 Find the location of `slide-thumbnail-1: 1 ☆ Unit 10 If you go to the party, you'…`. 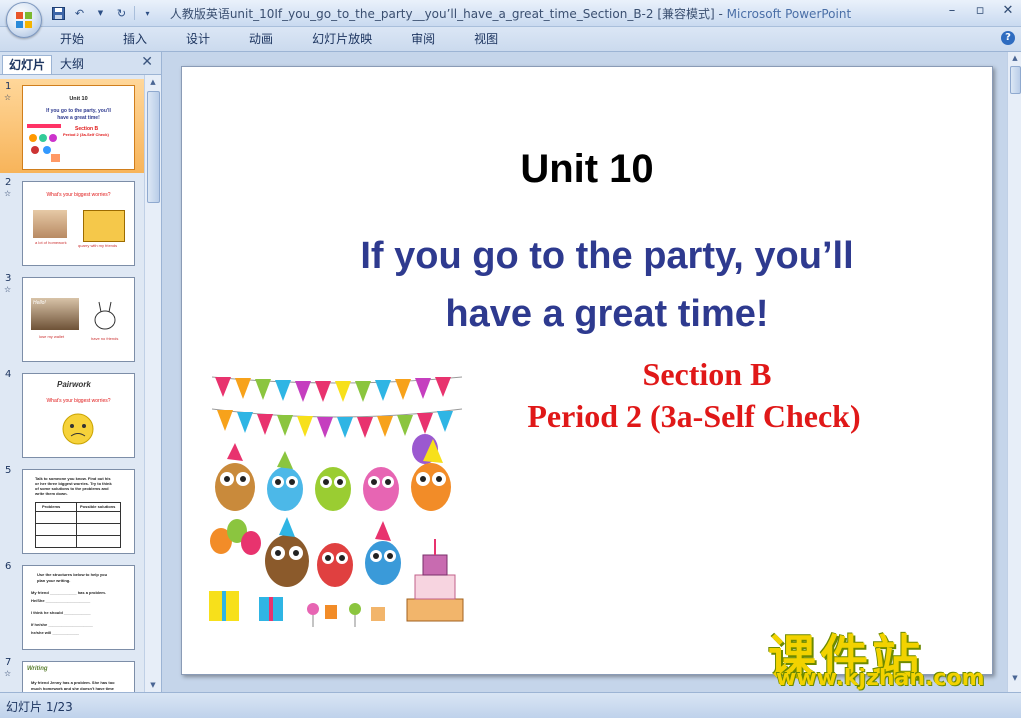

slide-thumbnail-1: 1 ☆ Unit 10 If you go to the party, you'… is located at coordinates (72, 126).